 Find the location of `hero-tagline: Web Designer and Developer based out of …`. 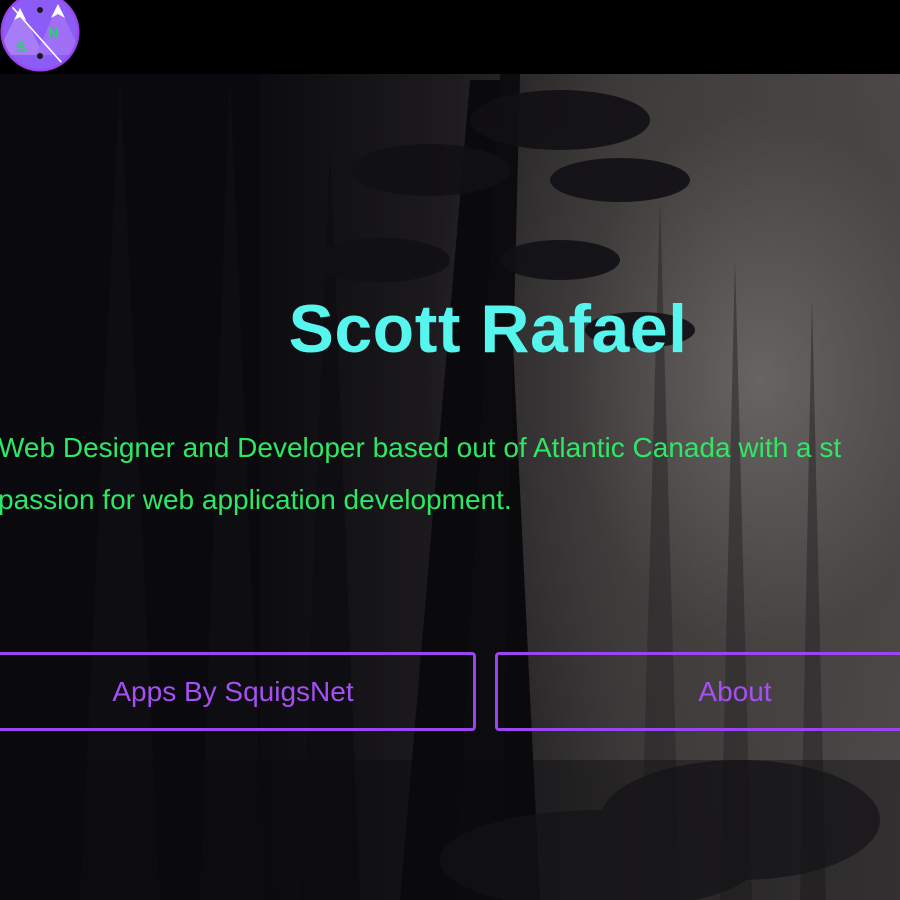

hero-tagline: Web Designer and Developer based out of … is located at coordinates (450, 474).